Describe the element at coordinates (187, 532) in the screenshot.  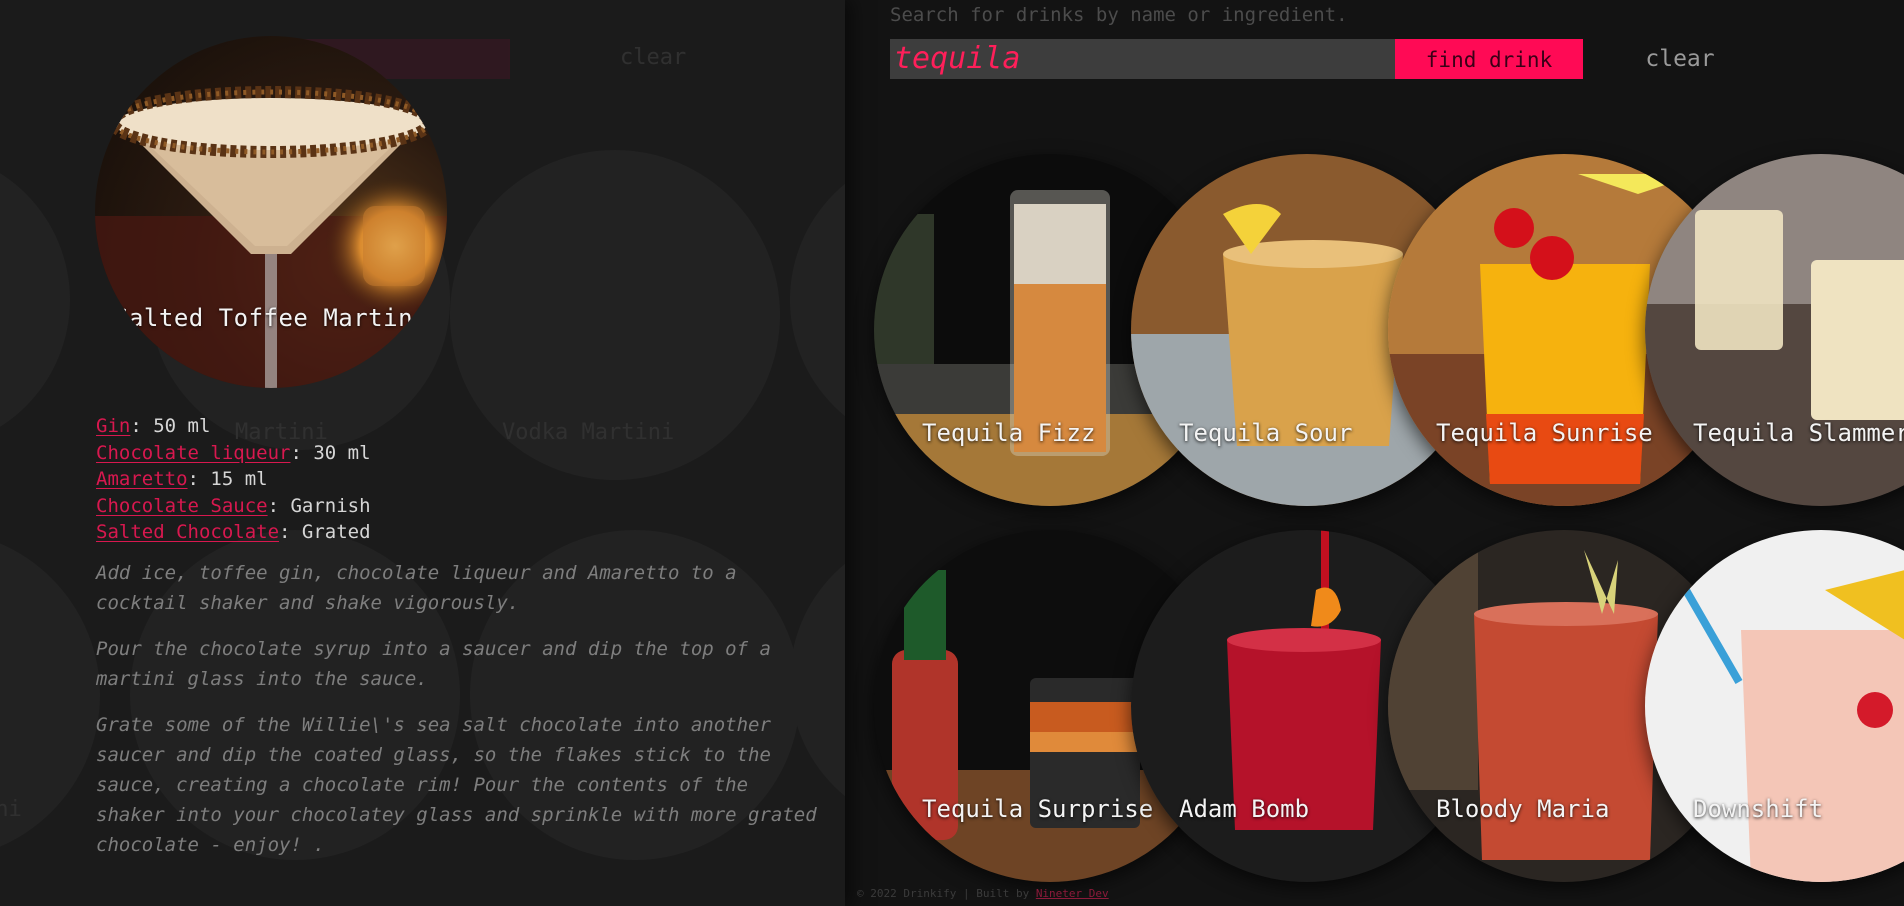
I see `ingredient-link: Salted Chocolate` at that location.